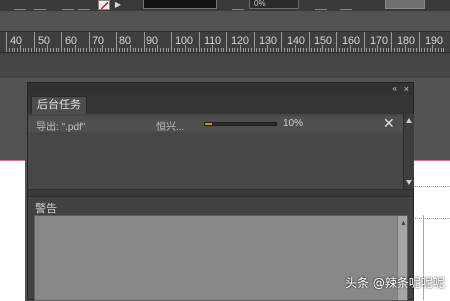 The width and height of the screenshot is (450, 301). Describe the element at coordinates (346, 5) in the screenshot. I see `effects-icon` at that location.